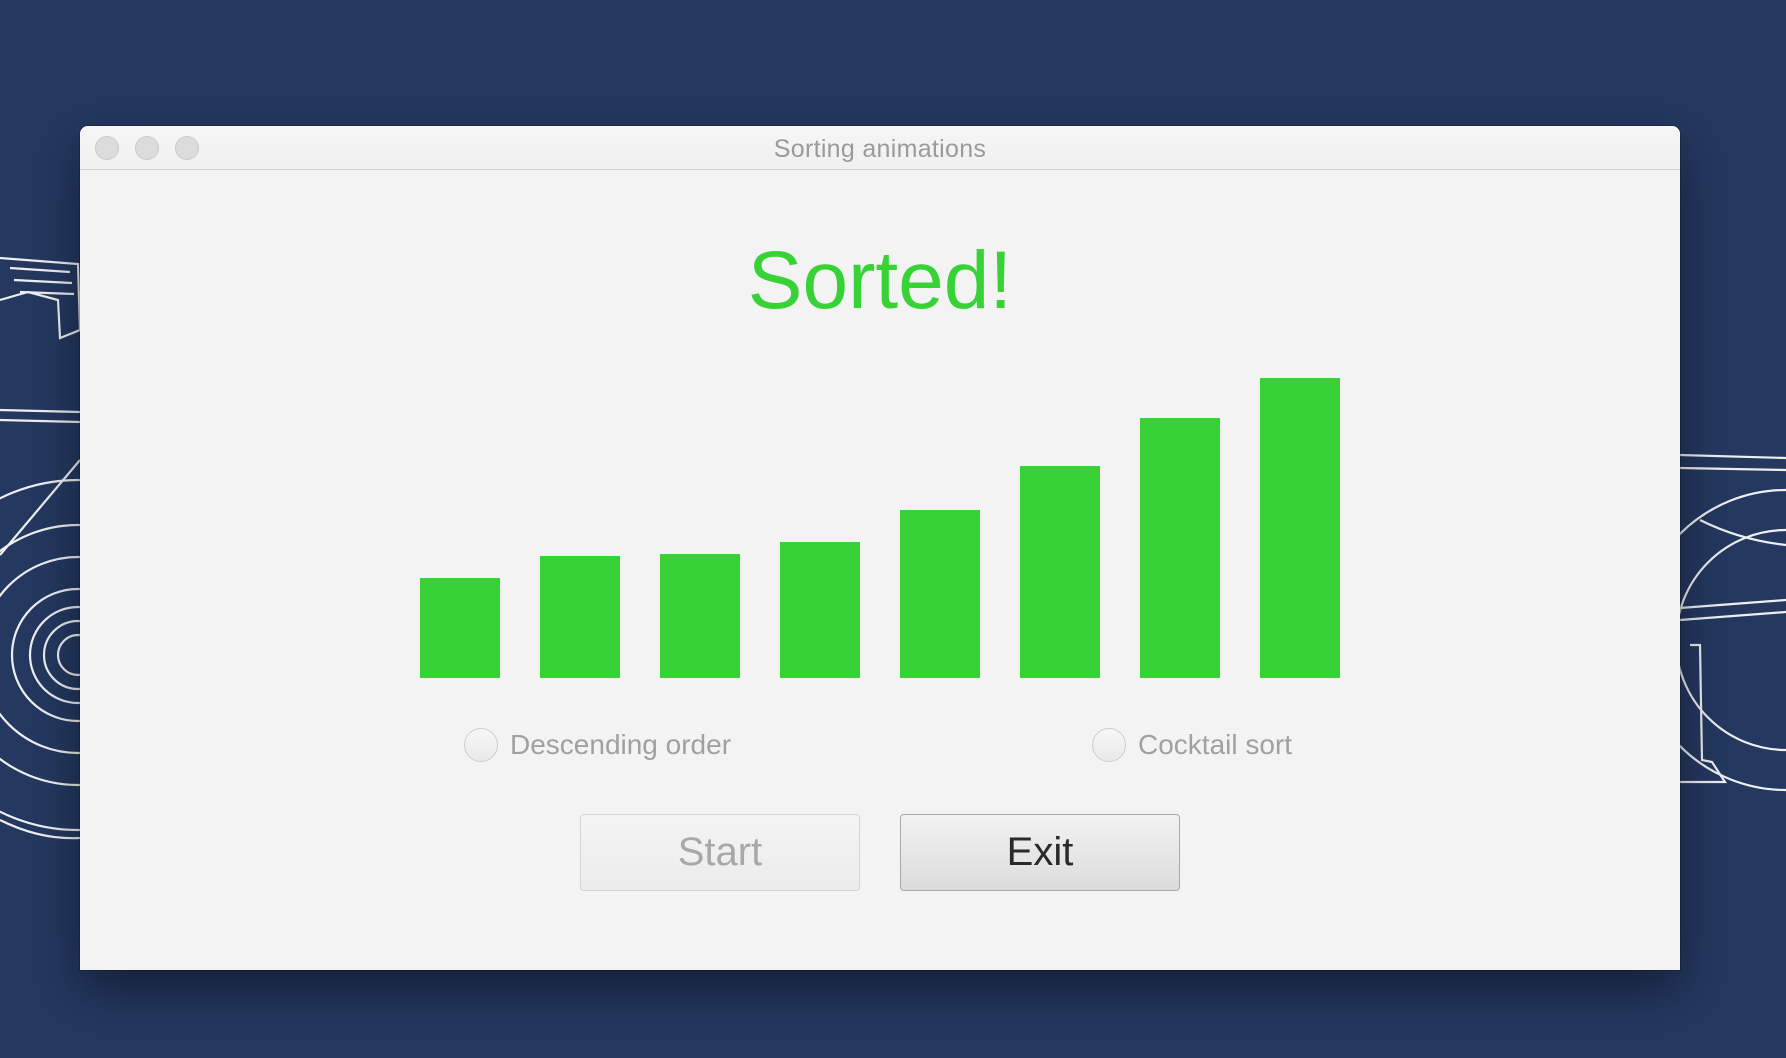  What do you see at coordinates (1215, 744) in the screenshot?
I see `cocktail-sort-label: Cocktail sort` at bounding box center [1215, 744].